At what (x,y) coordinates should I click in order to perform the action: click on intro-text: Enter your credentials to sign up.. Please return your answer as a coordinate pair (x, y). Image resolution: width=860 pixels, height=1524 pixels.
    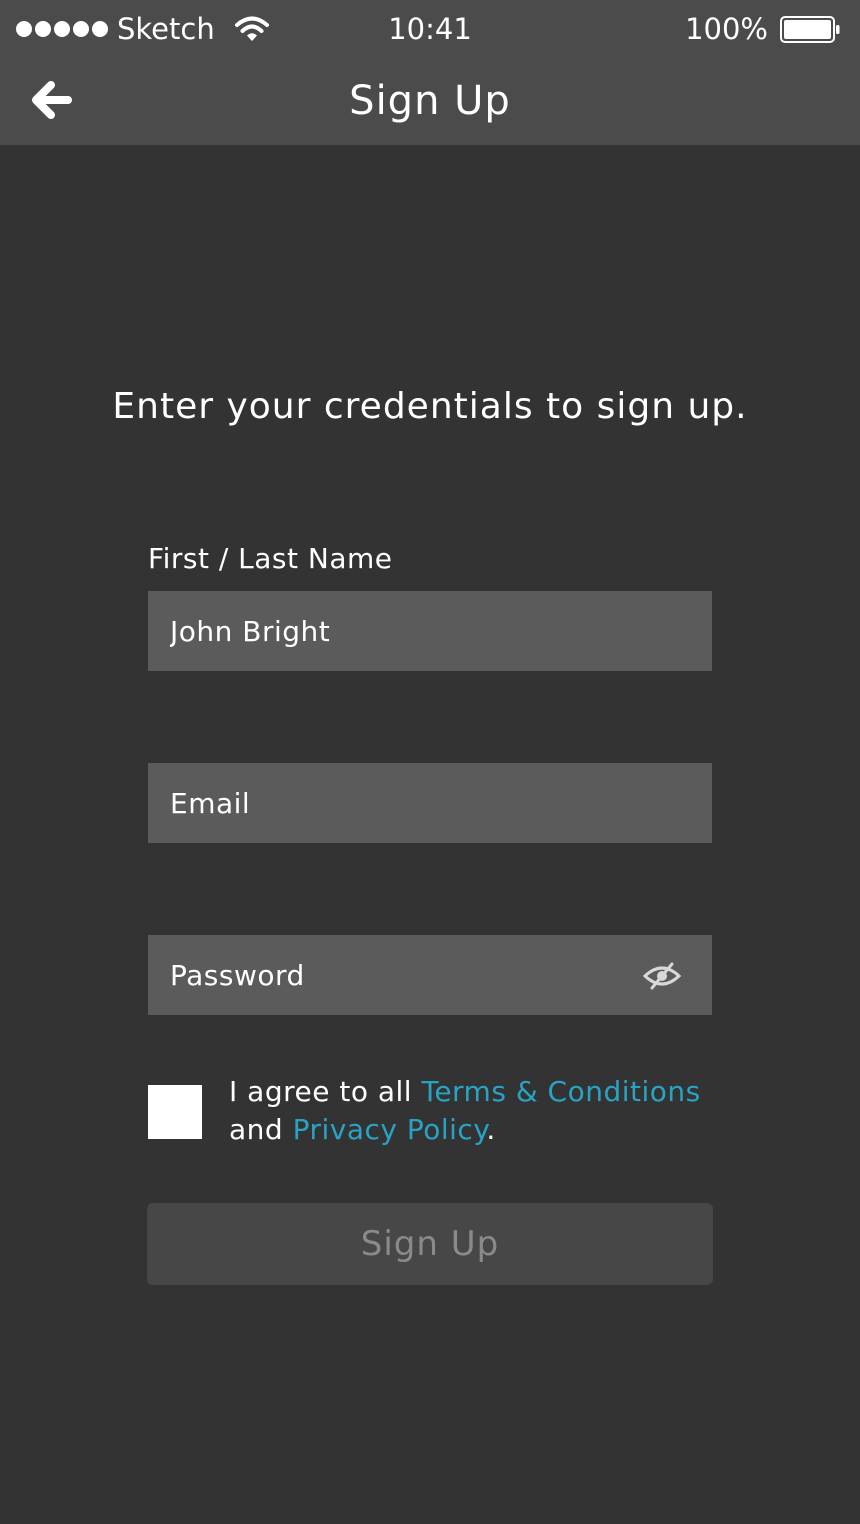
    Looking at the image, I should click on (430, 406).